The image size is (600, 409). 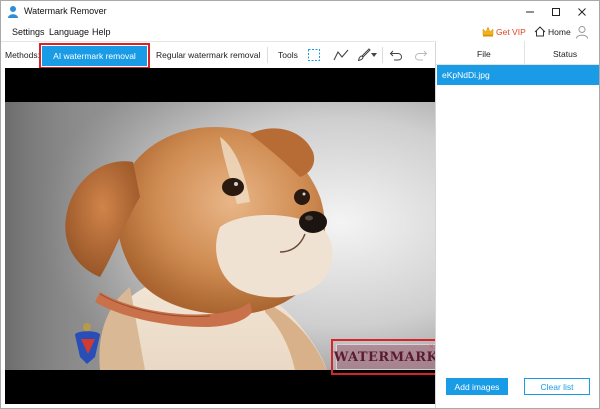 What do you see at coordinates (69, 32) in the screenshot?
I see `menu-language: Language` at bounding box center [69, 32].